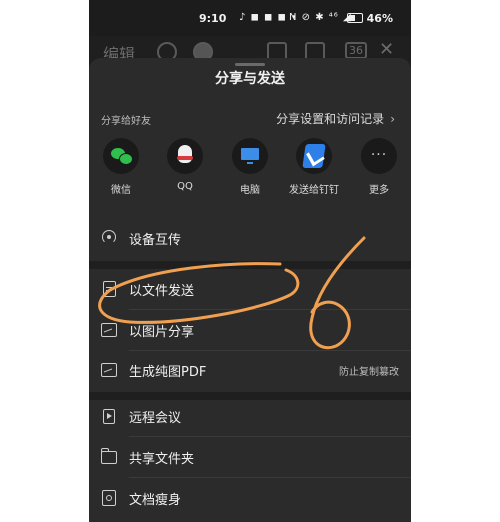 The height and width of the screenshot is (522, 500). What do you see at coordinates (250, 18) in the screenshot?
I see `status-bar: 9:10 ♪ ◼ ◼ ◼ • N ⊘ ✱ ⁴⁶ ◢ 46%` at bounding box center [250, 18].